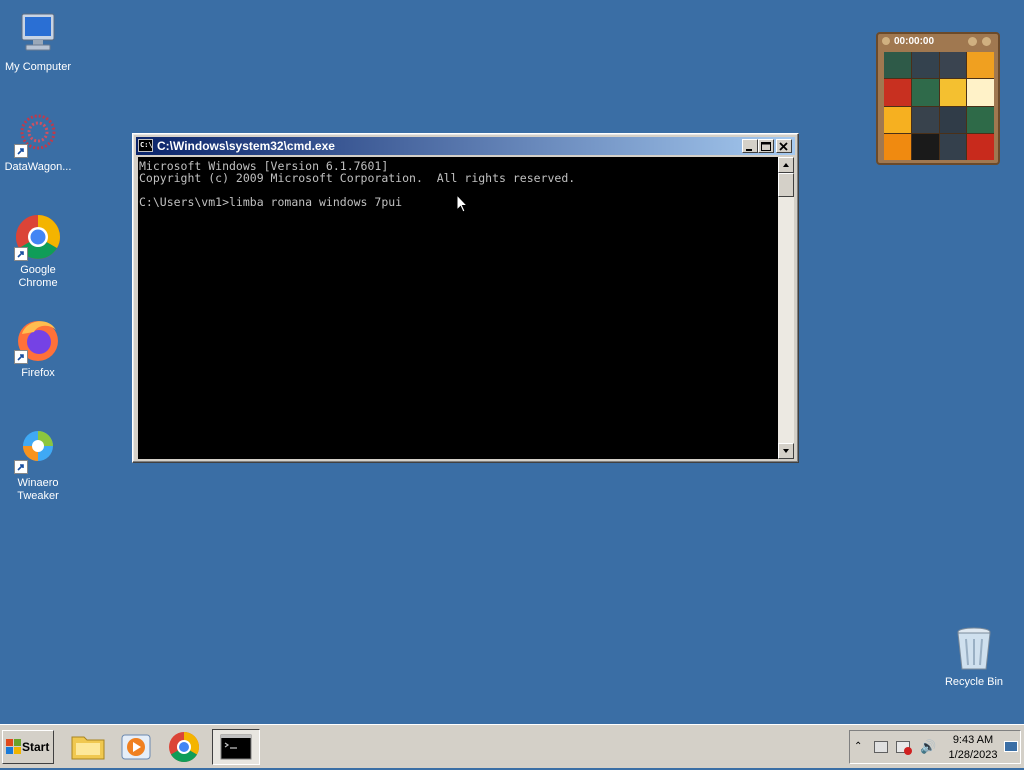  I want to click on cmd-icon, so click(236, 747).